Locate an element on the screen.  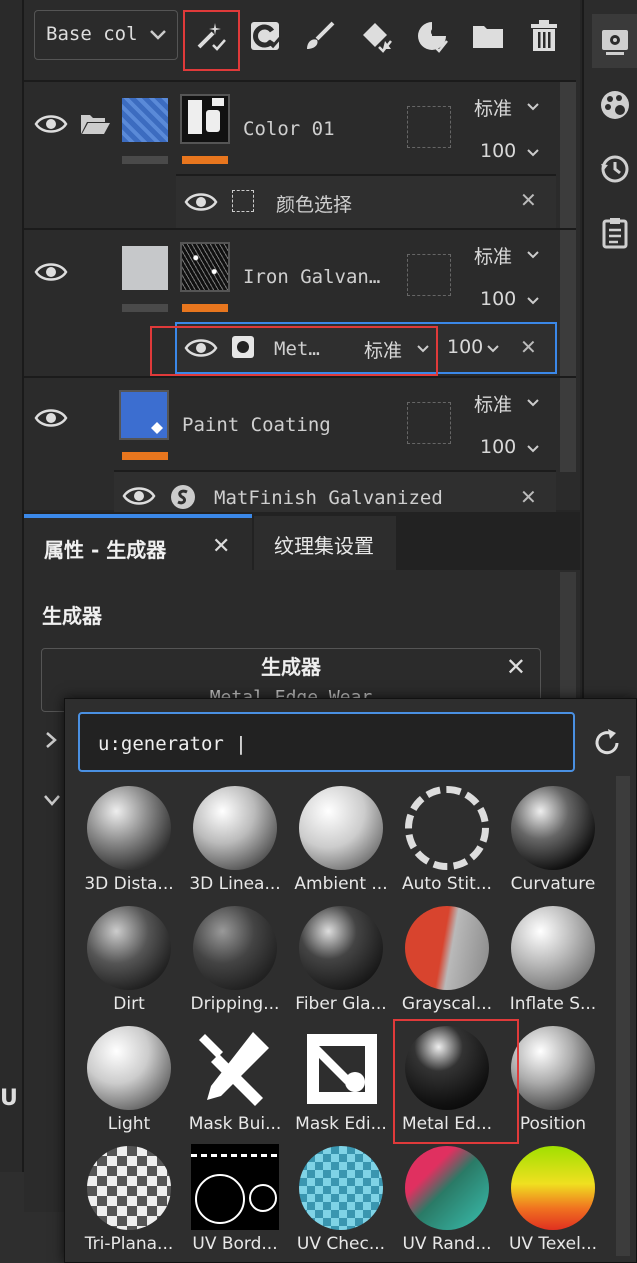
channel-select: Base col is located at coordinates (106, 35).